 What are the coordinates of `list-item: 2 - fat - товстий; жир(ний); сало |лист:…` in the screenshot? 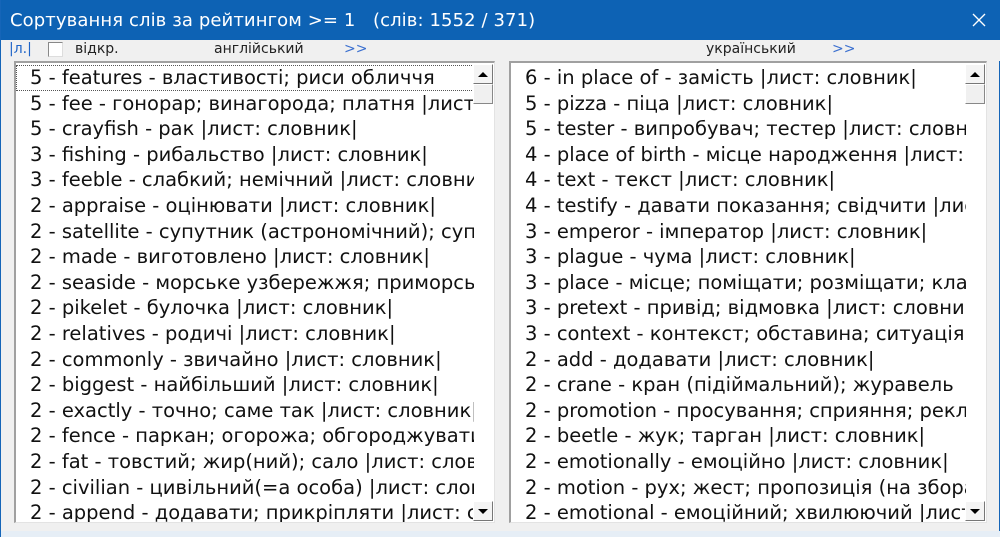 It's located at (245, 462).